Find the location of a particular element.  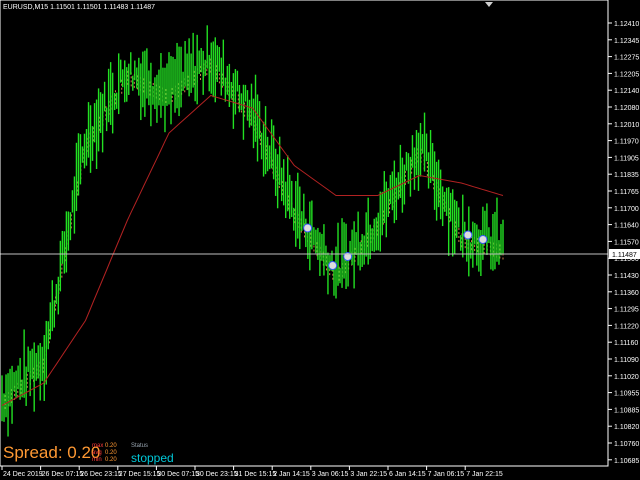

price-tick-label: 1.11970 is located at coordinates (626, 142).